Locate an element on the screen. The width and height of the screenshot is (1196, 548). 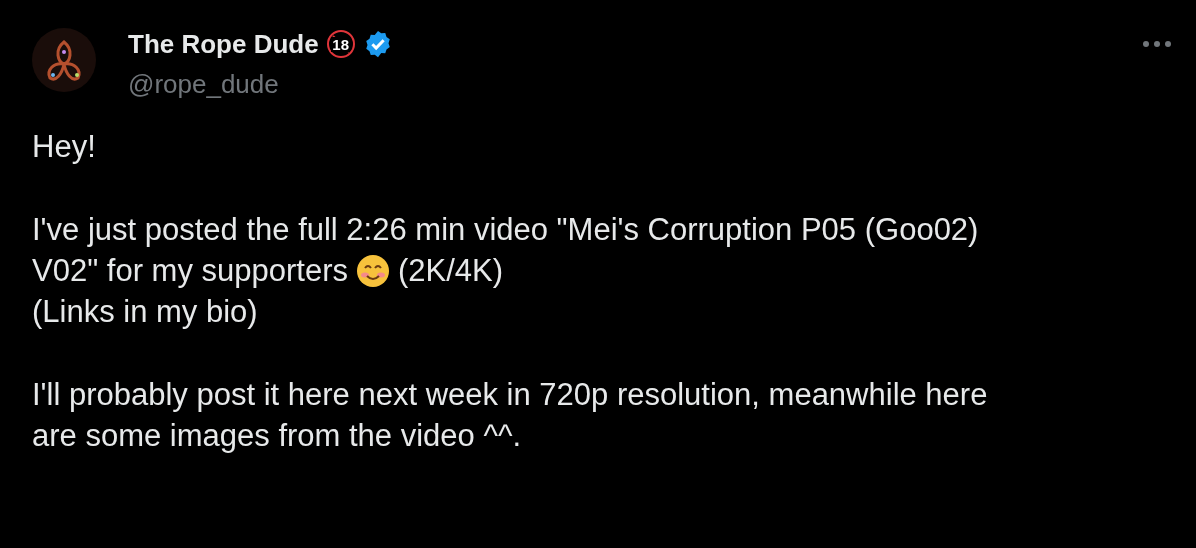
tweet-text: Hey! is located at coordinates (64, 147).